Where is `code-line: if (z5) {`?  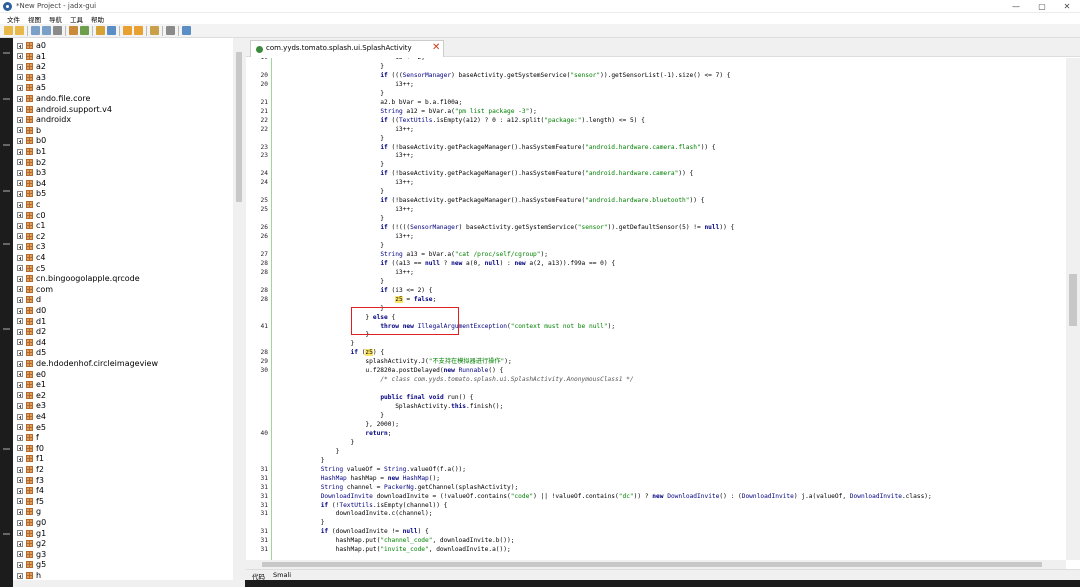 code-line: if (z5) { is located at coordinates (330, 352).